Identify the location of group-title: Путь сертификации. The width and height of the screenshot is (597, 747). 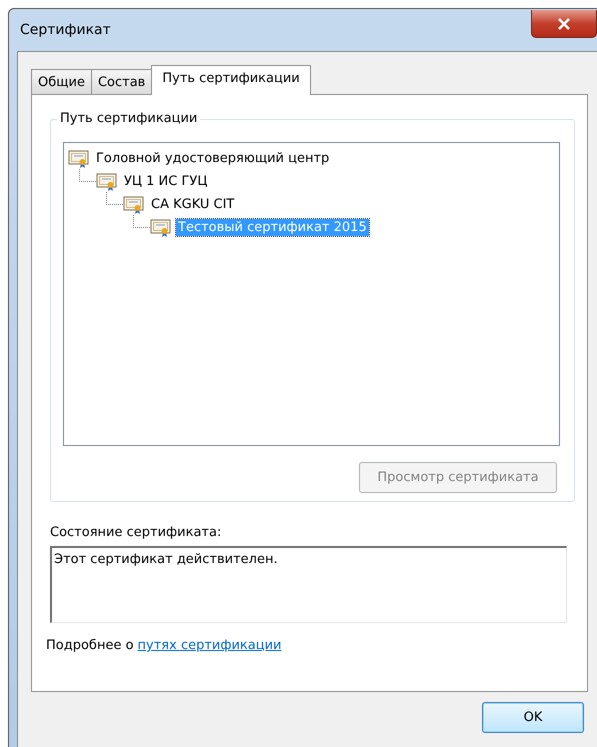
(128, 118).